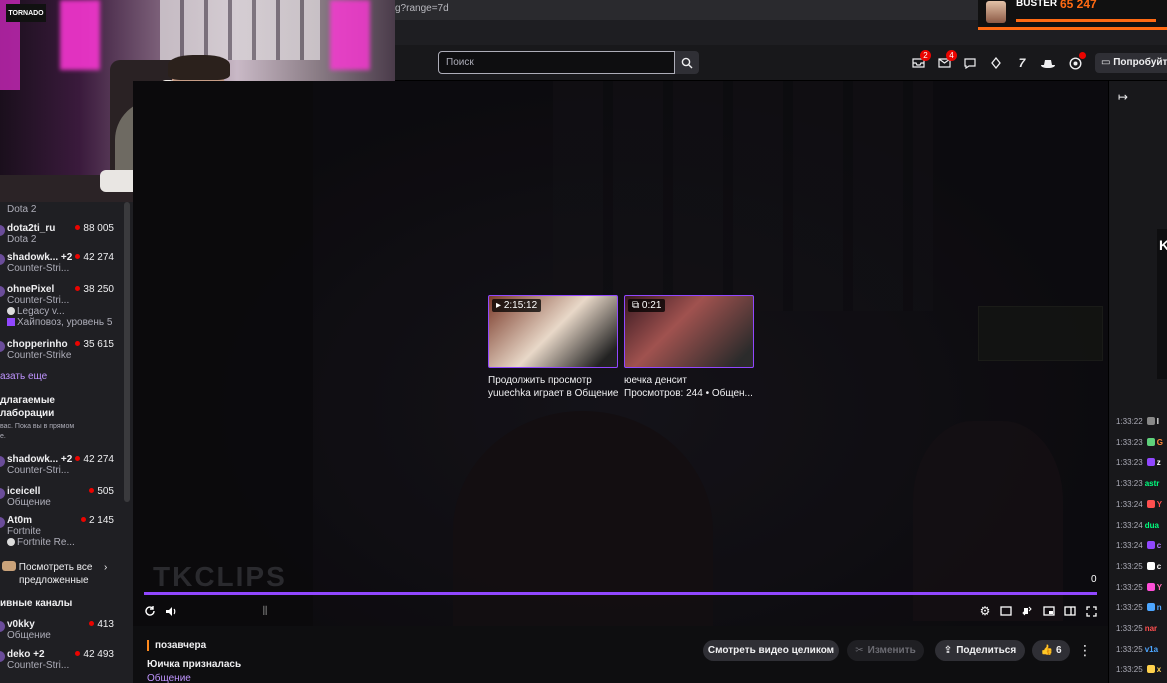 Image resolution: width=1167 pixels, height=683 pixels. Describe the element at coordinates (1094, 579) in the screenshot. I see `time-display: 0` at that location.